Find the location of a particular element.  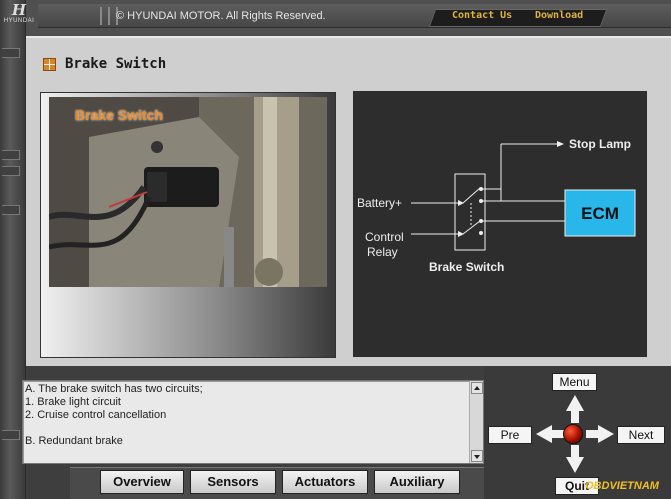

tab-auxiliary: Auxiliary is located at coordinates (417, 482).